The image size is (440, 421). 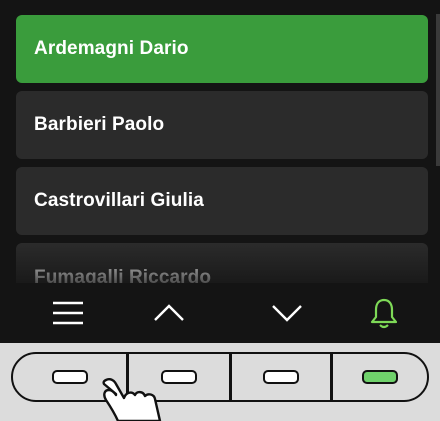 What do you see at coordinates (111, 48) in the screenshot?
I see `contact-name: Ardemagni Dario` at bounding box center [111, 48].